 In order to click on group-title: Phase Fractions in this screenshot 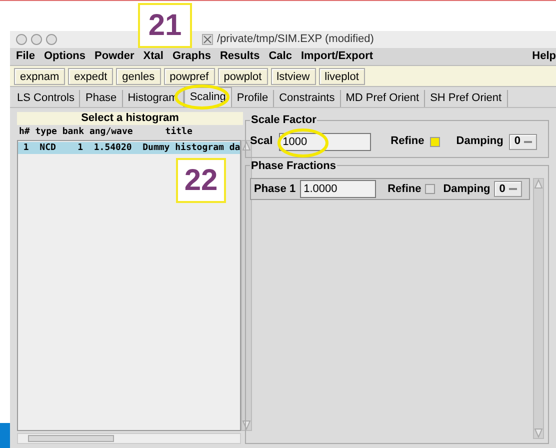, I will do `click(293, 166)`.